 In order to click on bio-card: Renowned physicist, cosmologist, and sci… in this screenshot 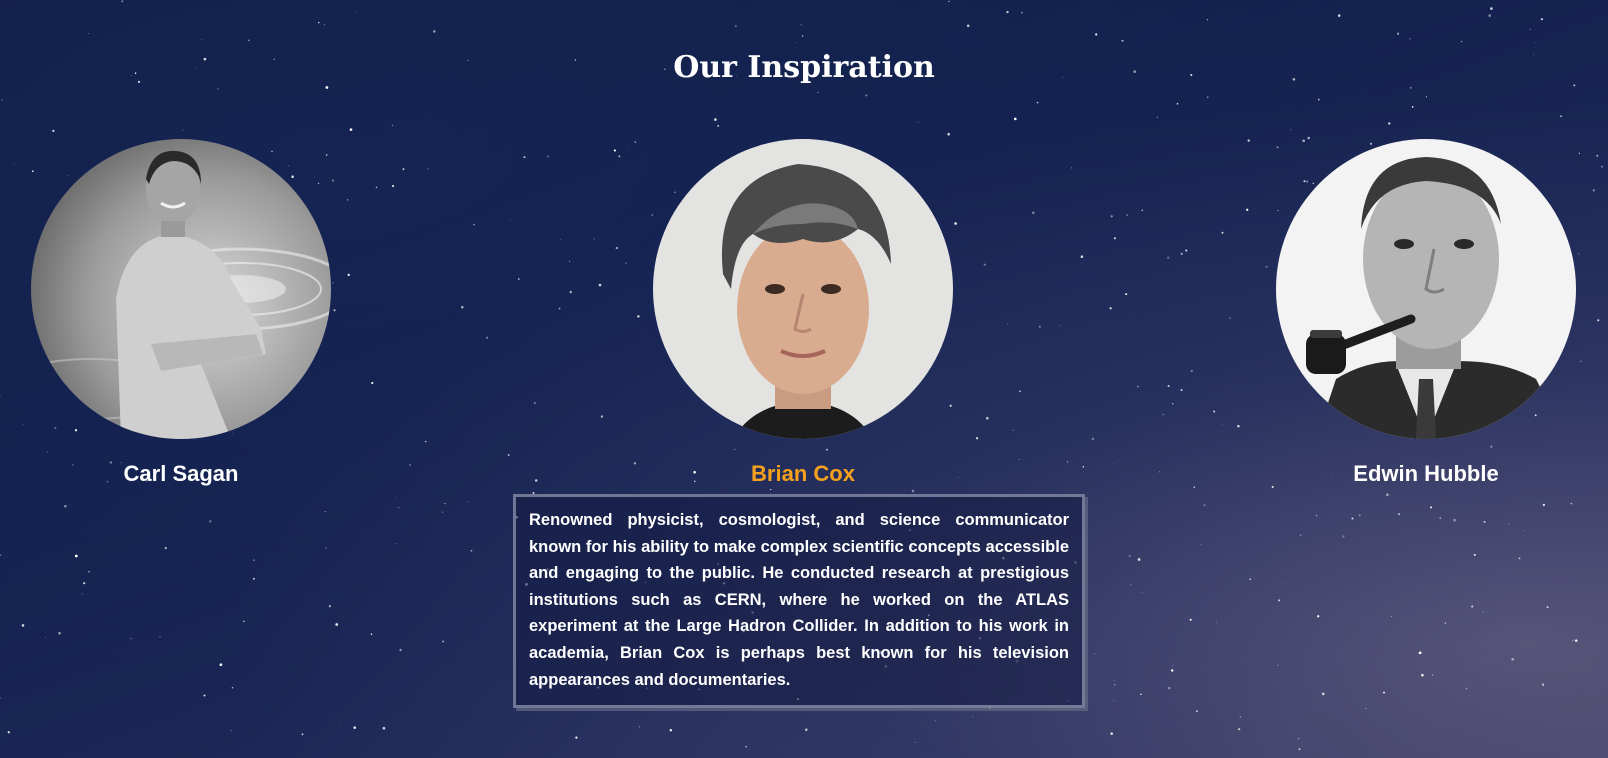, I will do `click(799, 601)`.